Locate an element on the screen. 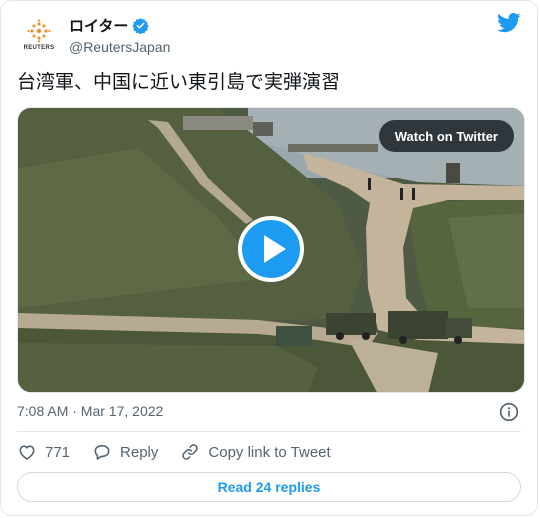 This screenshot has width=540, height=518. copy-link-button: Copy link to Tweet is located at coordinates (255, 452).